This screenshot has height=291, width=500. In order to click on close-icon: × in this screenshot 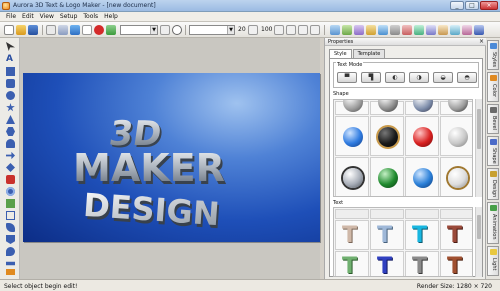, I will do `click(481, 41)`.